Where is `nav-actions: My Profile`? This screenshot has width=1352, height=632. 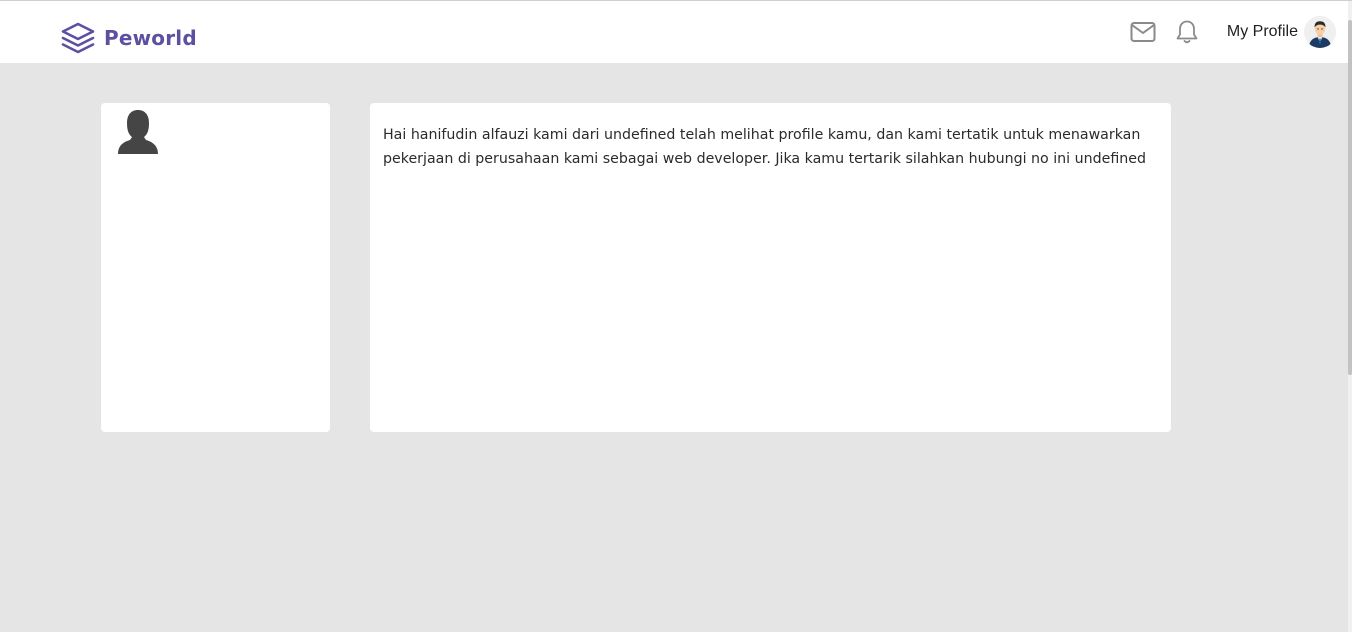 nav-actions: My Profile is located at coordinates (1232, 32).